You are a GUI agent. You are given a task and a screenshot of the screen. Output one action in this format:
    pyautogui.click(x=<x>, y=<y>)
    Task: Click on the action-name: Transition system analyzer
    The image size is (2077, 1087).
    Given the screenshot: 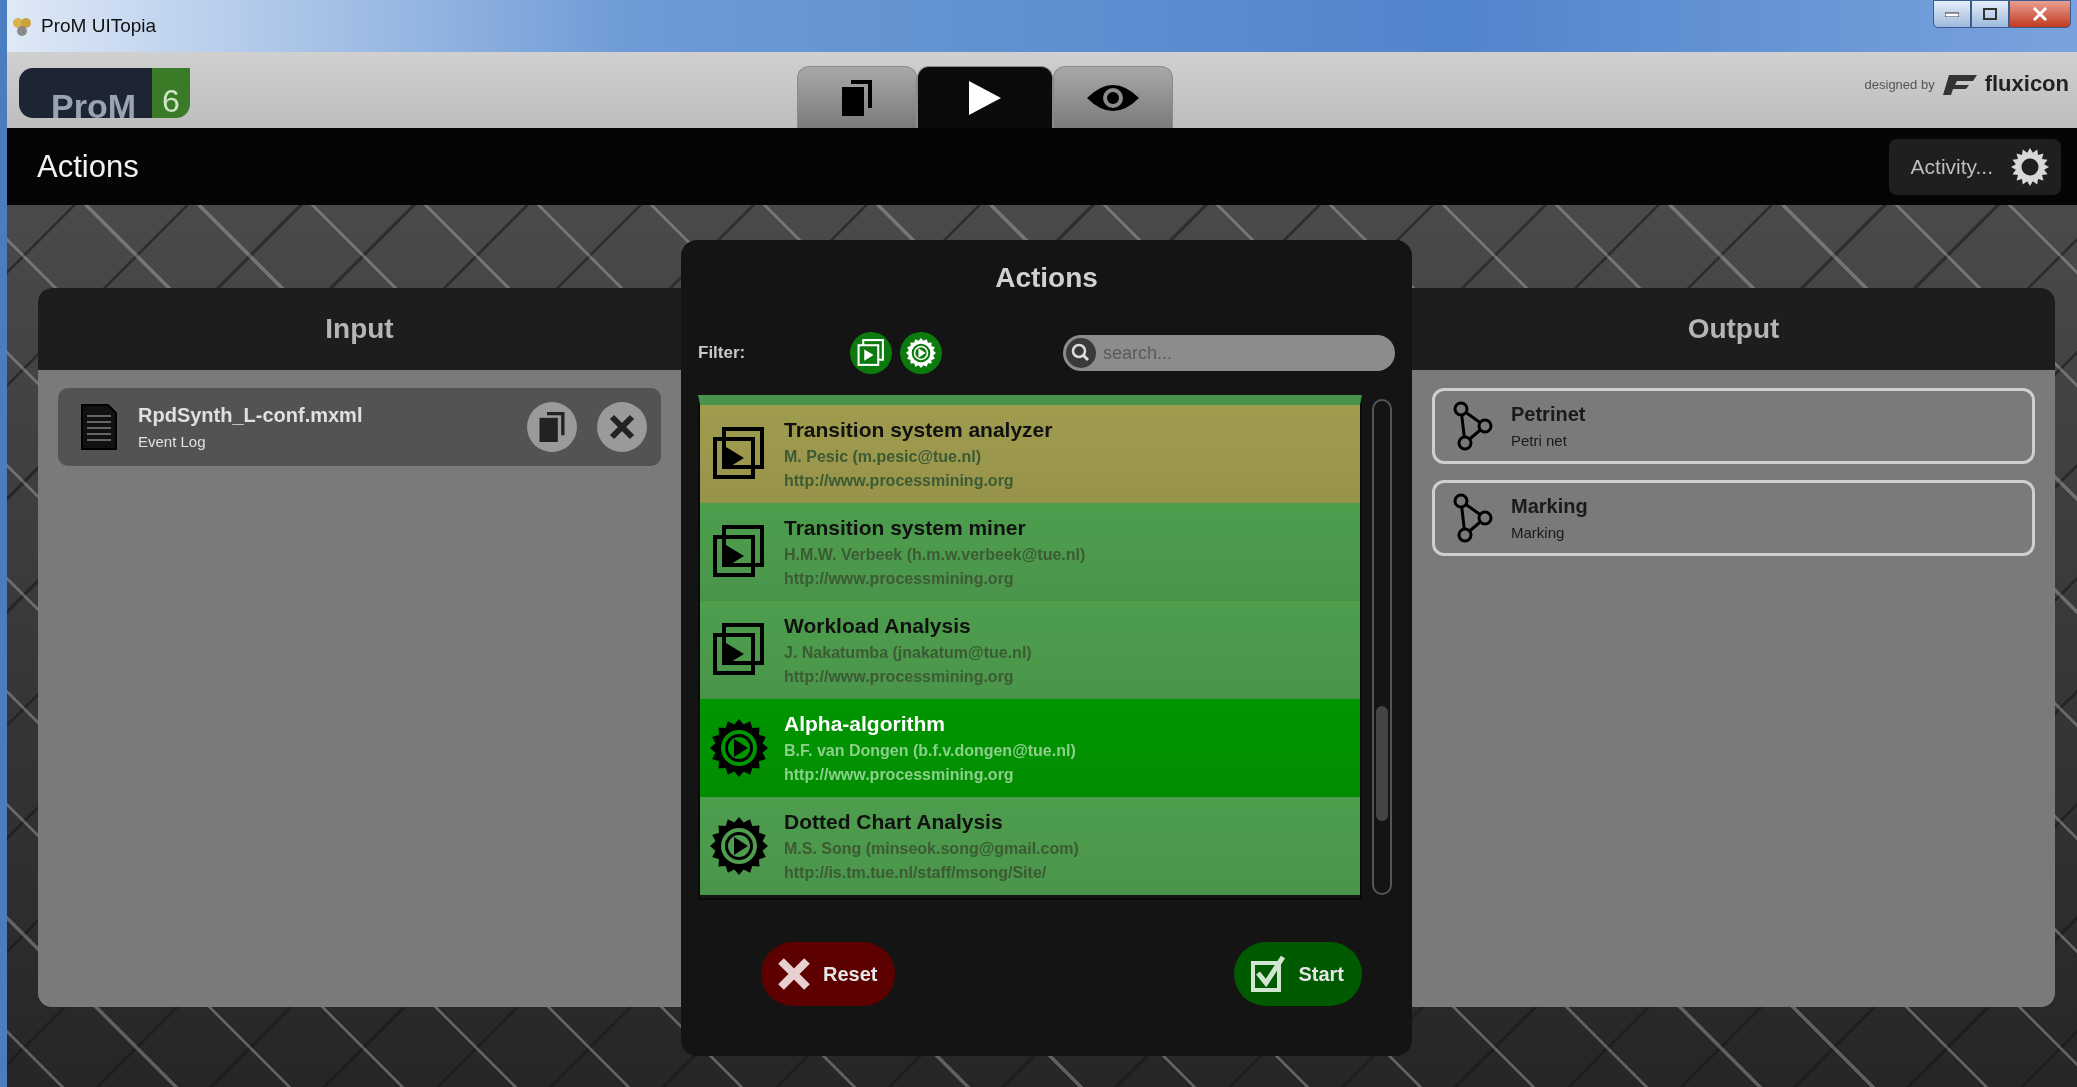 What is the action you would take?
    pyautogui.click(x=918, y=429)
    